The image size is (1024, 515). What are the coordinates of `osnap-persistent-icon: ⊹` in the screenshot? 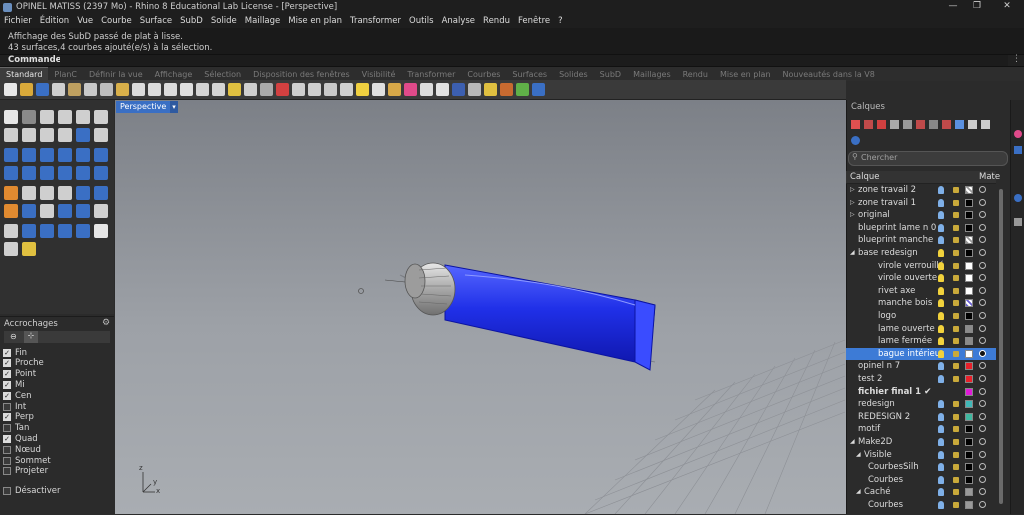 It's located at (31, 337).